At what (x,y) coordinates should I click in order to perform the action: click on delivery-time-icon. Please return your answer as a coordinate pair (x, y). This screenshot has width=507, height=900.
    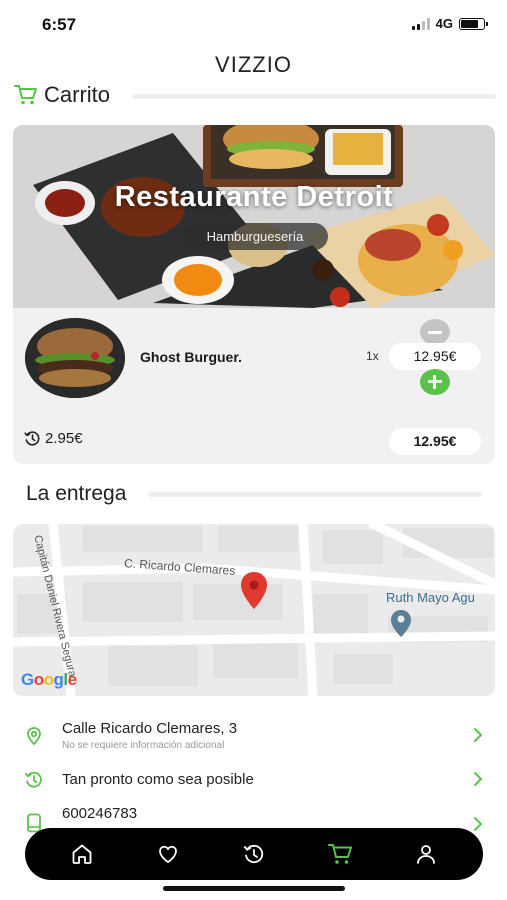
    Looking at the image, I should click on (32, 438).